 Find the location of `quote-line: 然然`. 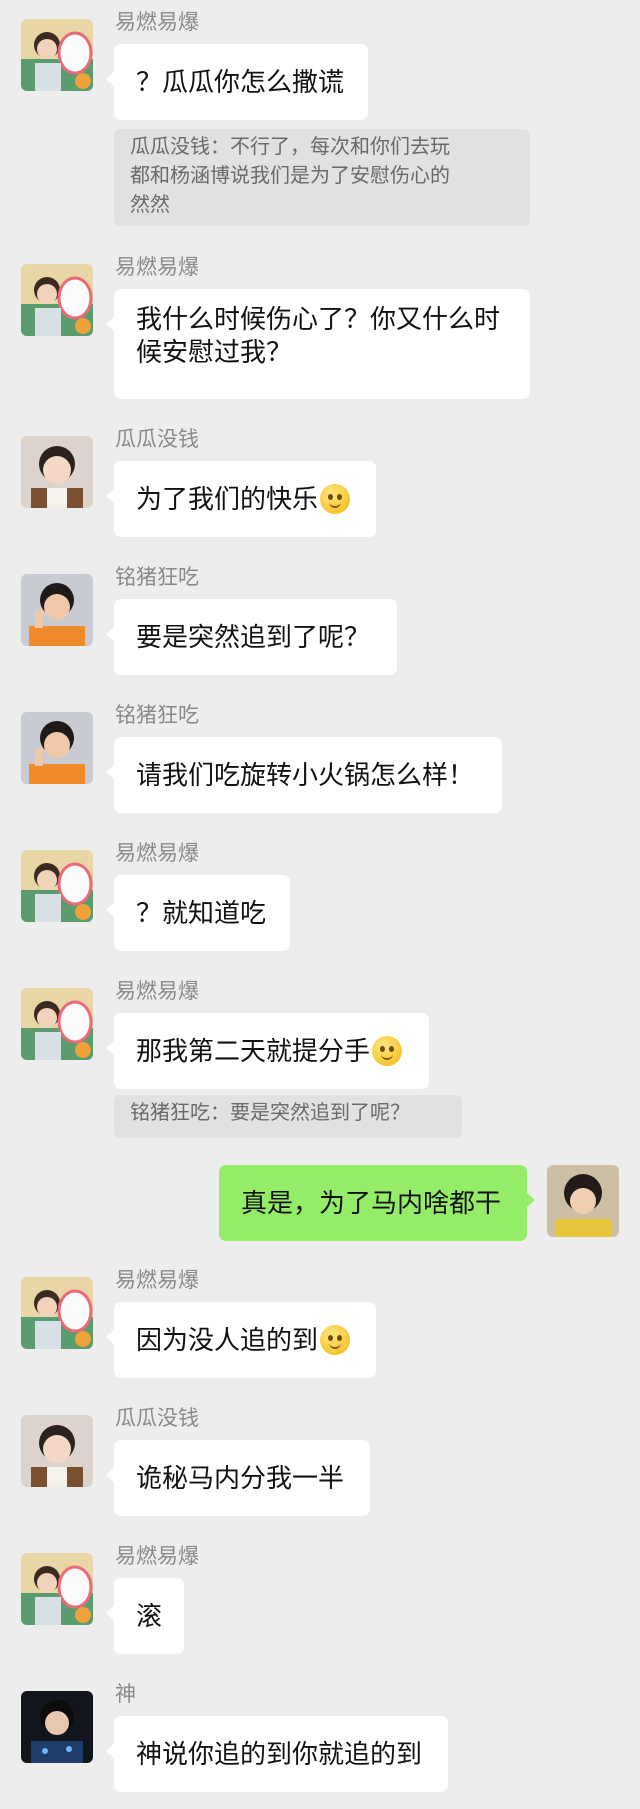

quote-line: 然然 is located at coordinates (150, 205).